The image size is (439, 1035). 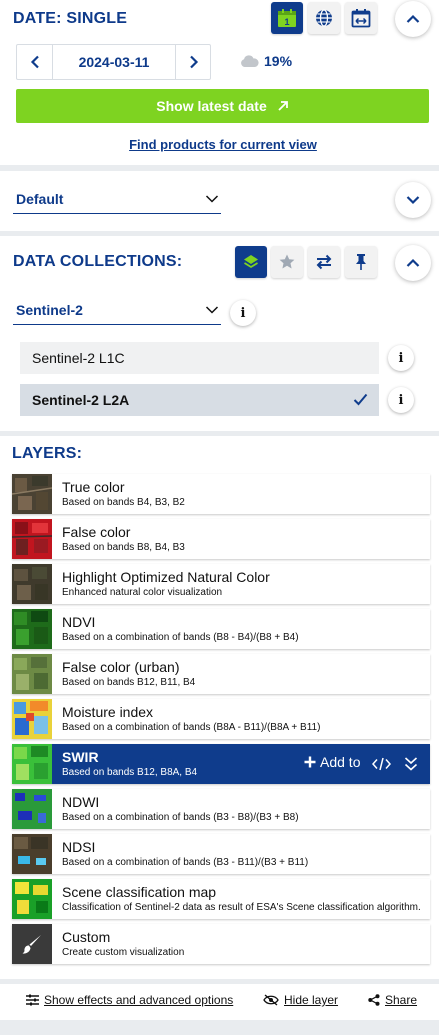 I want to click on find-products-link: Find products for current view, so click(x=219, y=144).